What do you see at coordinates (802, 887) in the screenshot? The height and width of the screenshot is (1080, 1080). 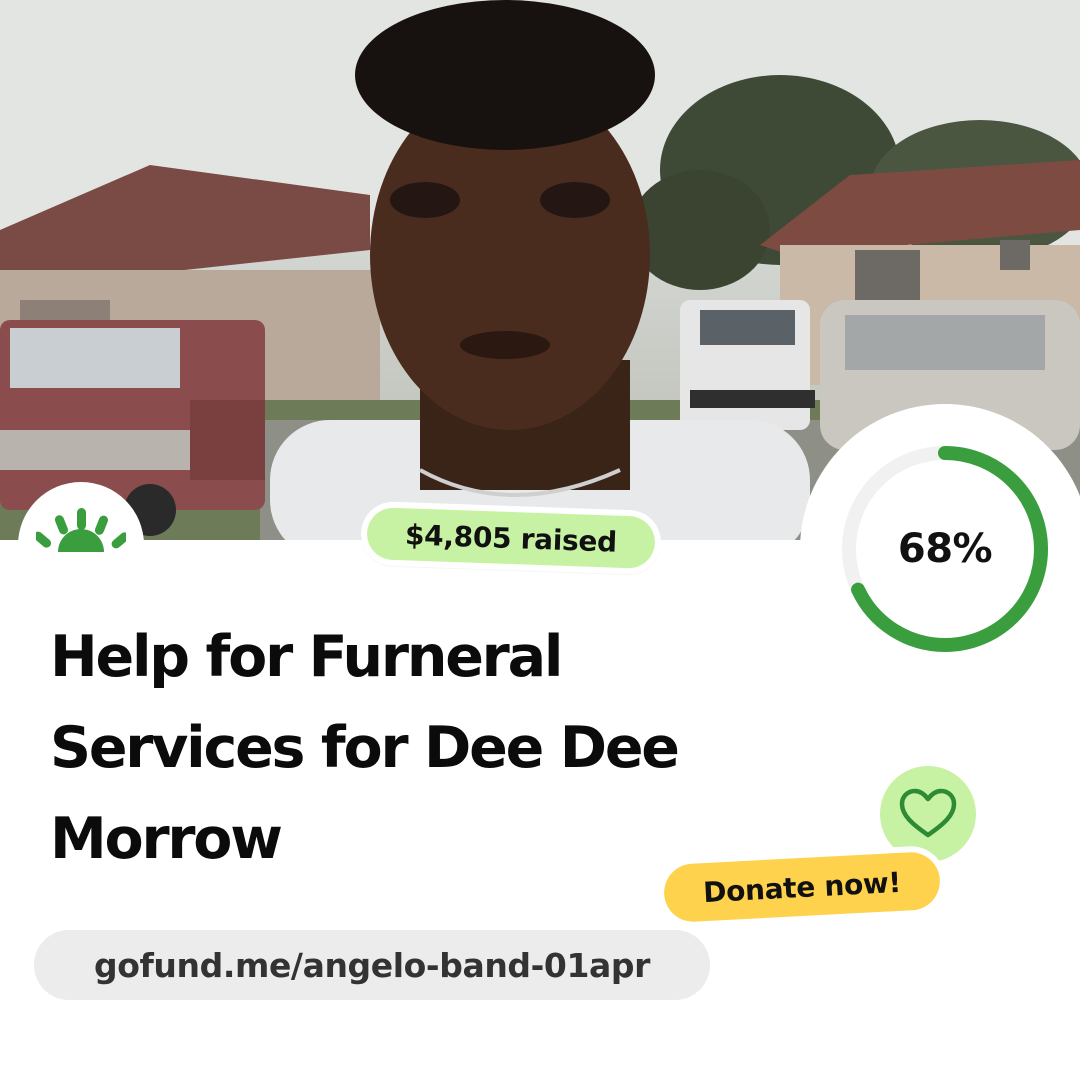 I see `donate-now-label: Donate now!` at bounding box center [802, 887].